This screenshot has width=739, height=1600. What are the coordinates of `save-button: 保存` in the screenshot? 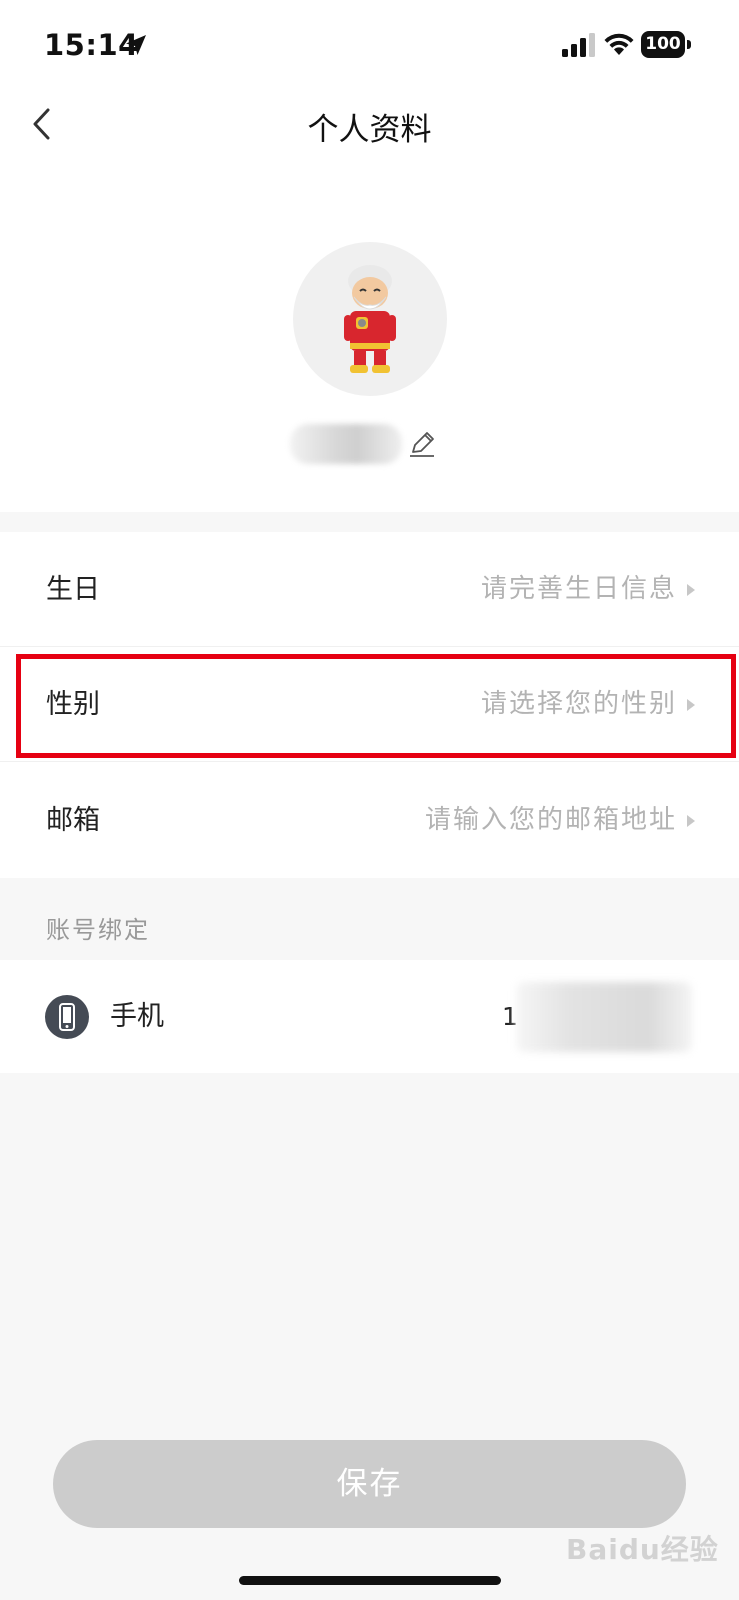 It's located at (369, 1484).